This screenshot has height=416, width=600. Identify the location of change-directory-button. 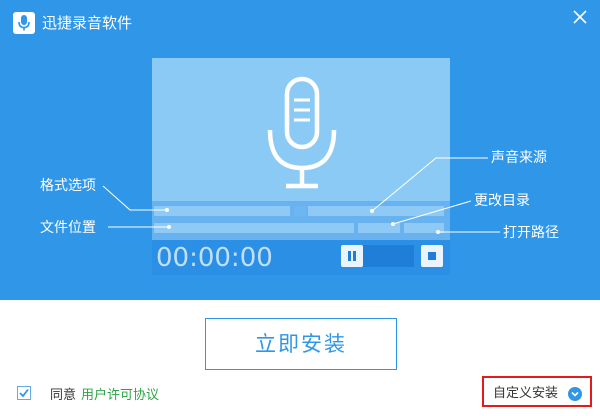
(379, 228).